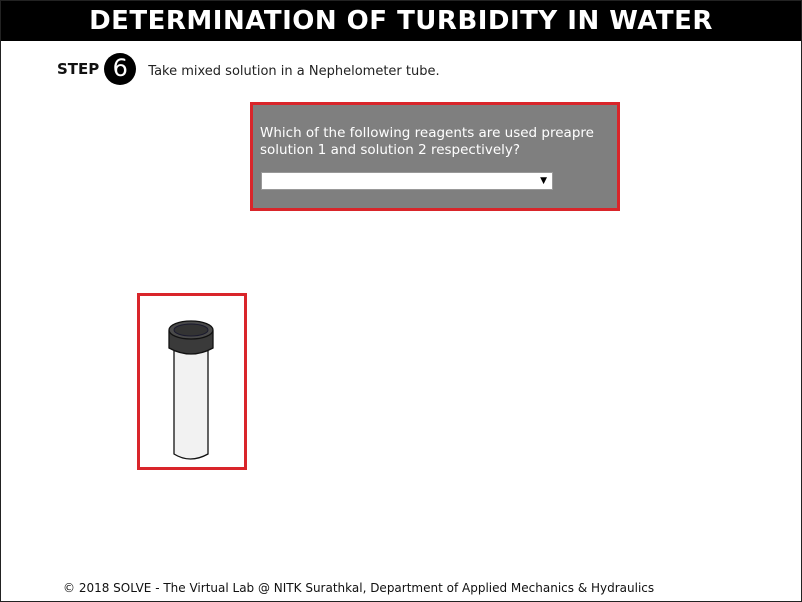 The height and width of the screenshot is (602, 802). Describe the element at coordinates (120, 69) in the screenshot. I see `step-number-badge: 6` at that location.